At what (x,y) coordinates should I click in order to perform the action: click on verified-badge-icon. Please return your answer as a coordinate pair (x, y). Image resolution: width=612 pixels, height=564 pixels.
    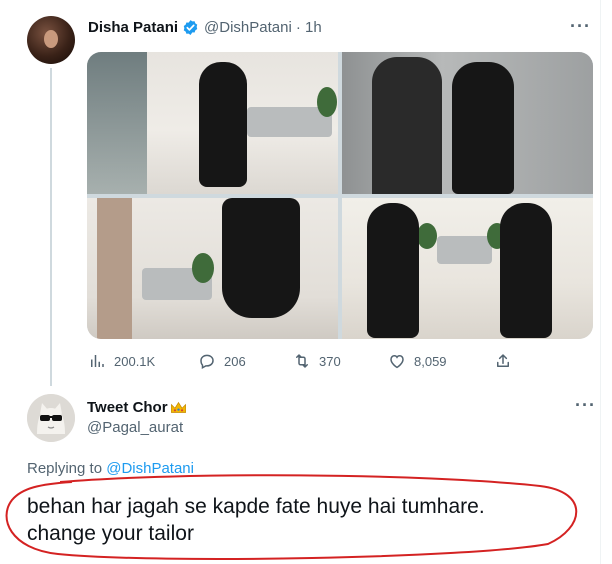
    Looking at the image, I should click on (190, 27).